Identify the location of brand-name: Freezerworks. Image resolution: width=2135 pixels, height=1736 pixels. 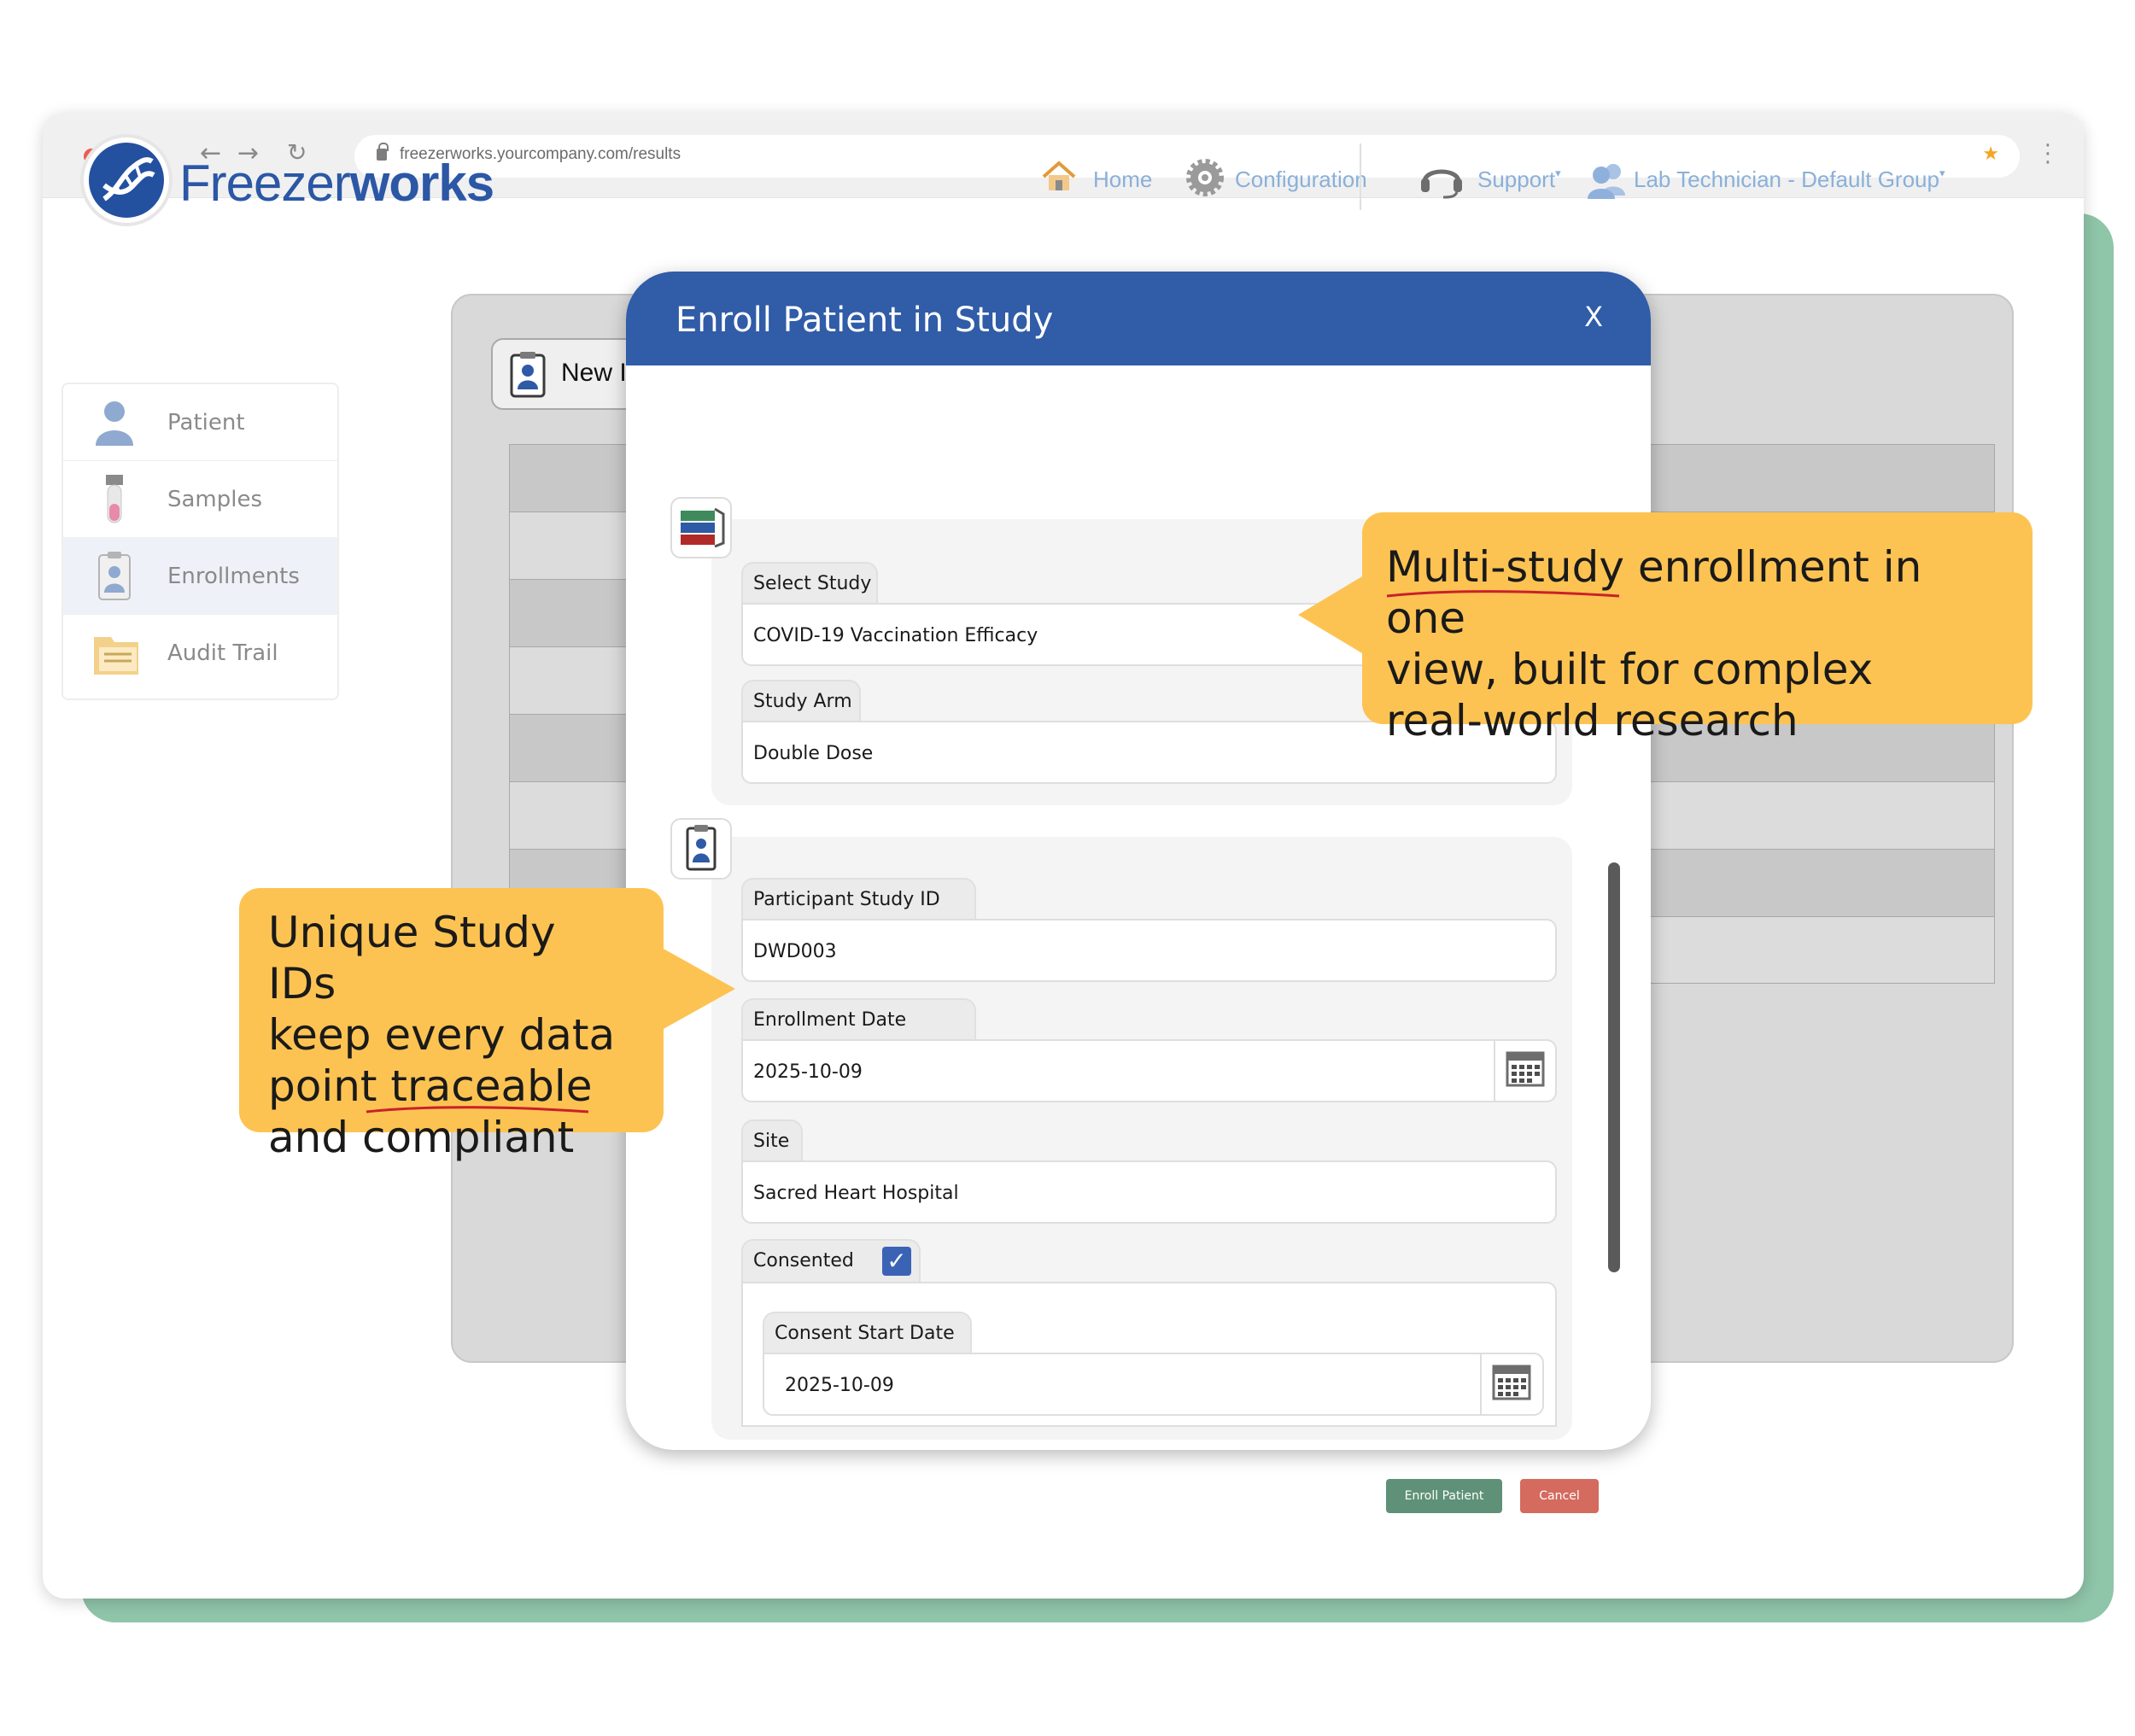
(336, 184).